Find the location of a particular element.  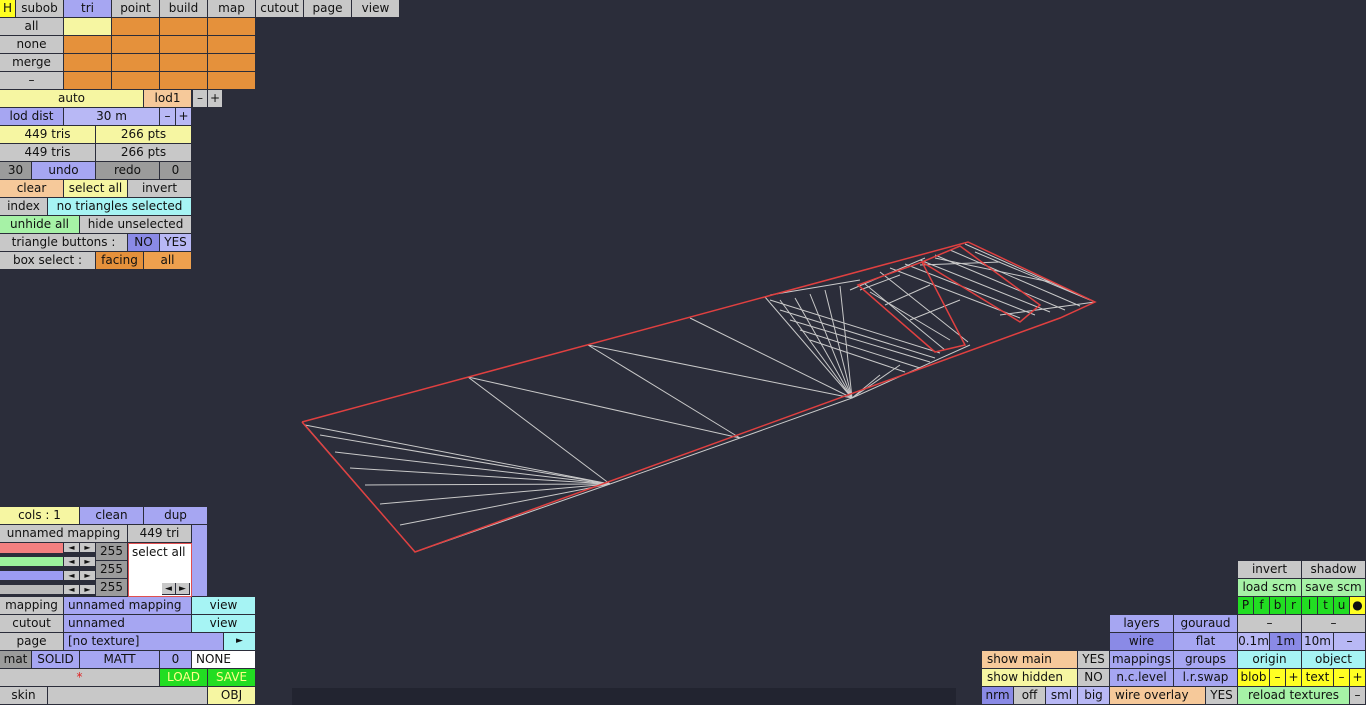

dash-button-1: – is located at coordinates (1270, 624).